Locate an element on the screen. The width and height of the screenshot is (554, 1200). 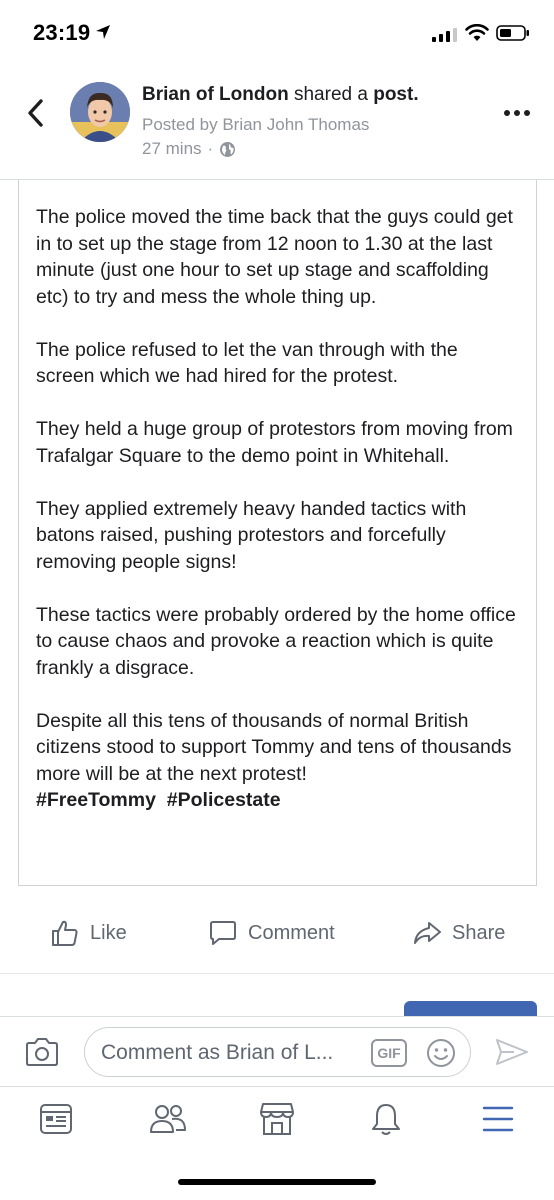
post-actions: Like Comment Share is located at coordinates (277, 937).